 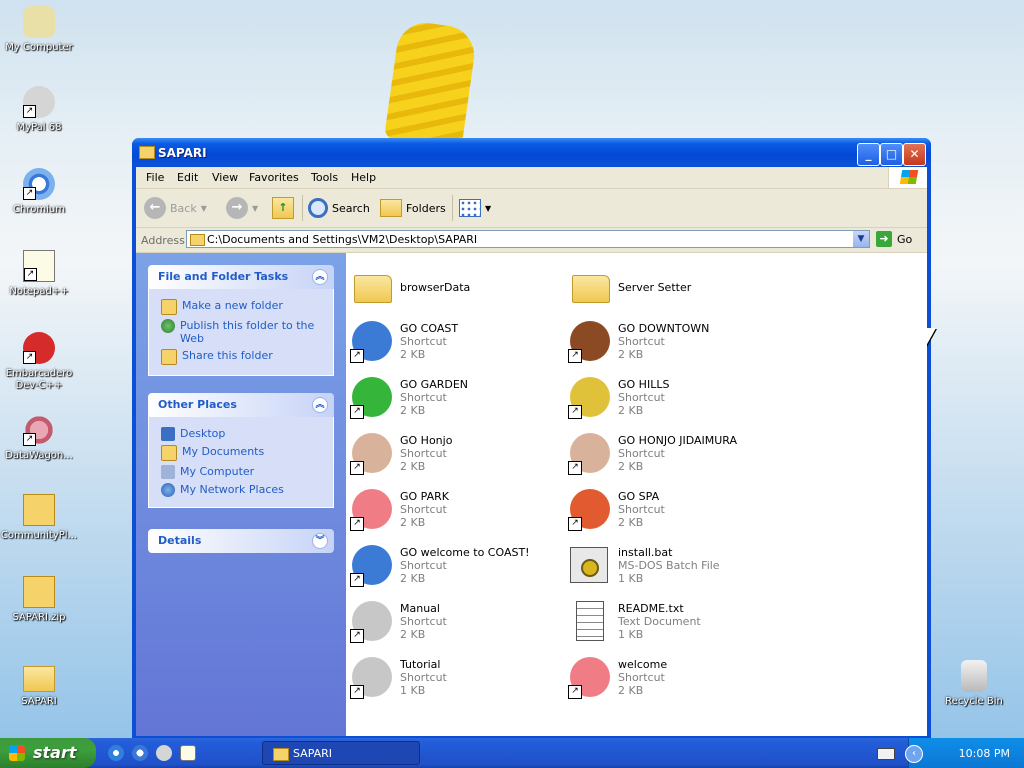 What do you see at coordinates (651, 608) in the screenshot?
I see `file-name: README.txt` at bounding box center [651, 608].